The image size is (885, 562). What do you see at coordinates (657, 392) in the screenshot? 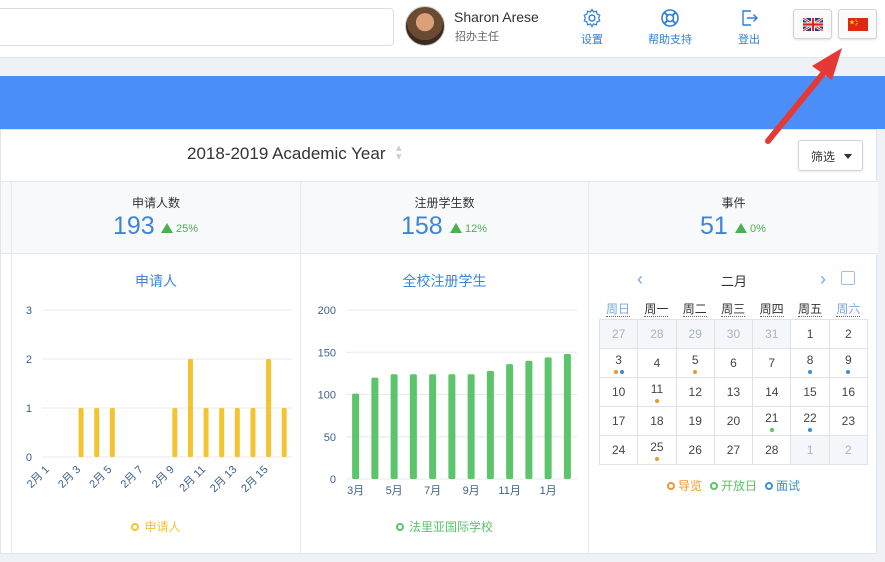
I see `calendar-day: 11` at bounding box center [657, 392].